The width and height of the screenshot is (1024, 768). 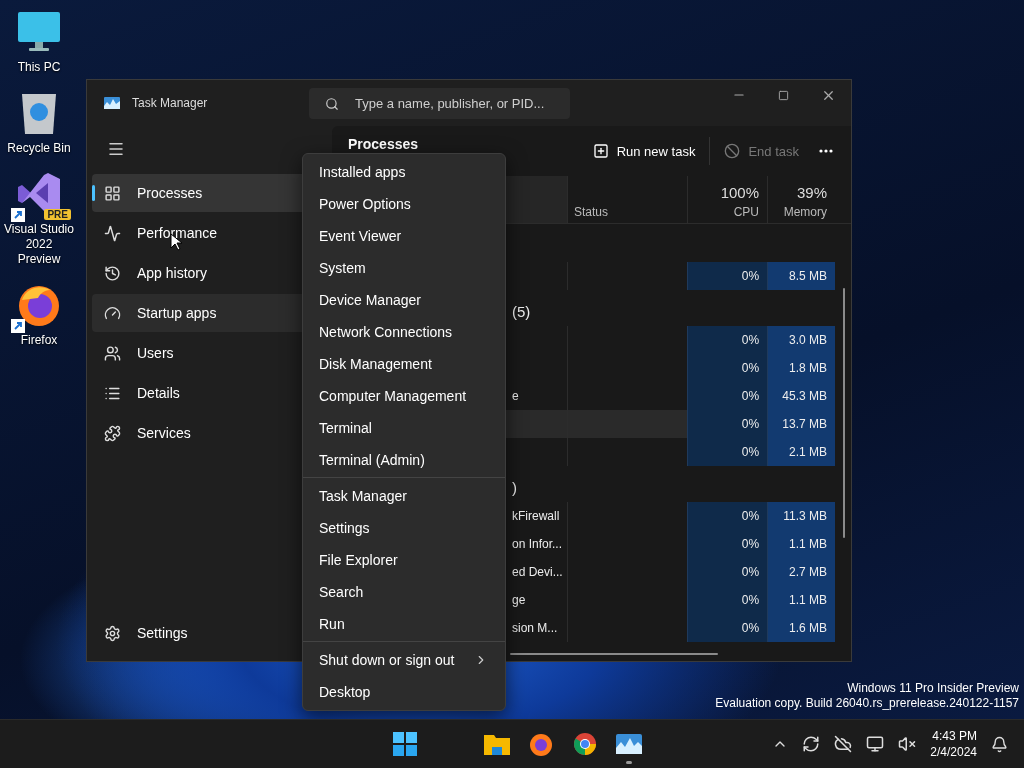 What do you see at coordinates (536, 516) in the screenshot?
I see `process-name: kFirewall` at bounding box center [536, 516].